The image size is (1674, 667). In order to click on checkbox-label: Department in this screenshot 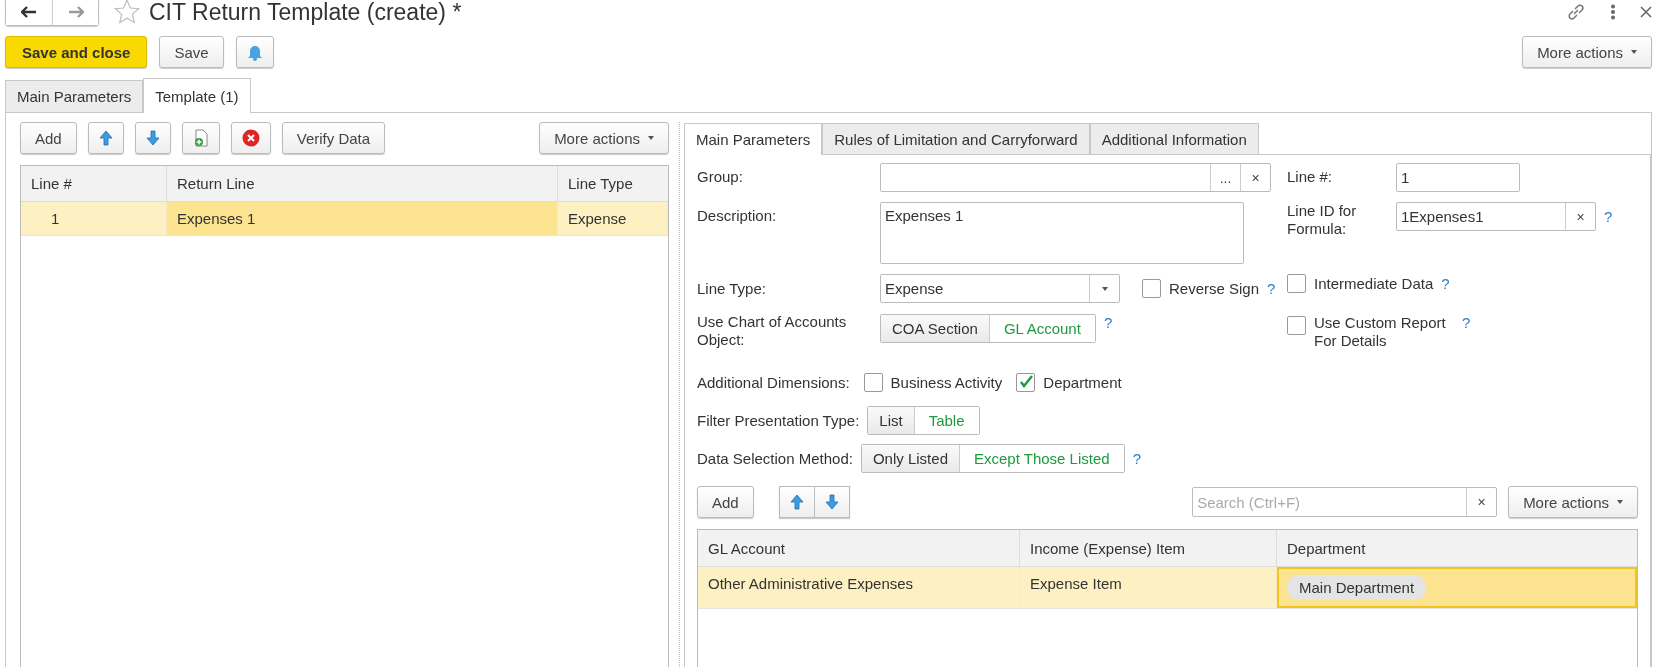, I will do `click(1082, 382)`.